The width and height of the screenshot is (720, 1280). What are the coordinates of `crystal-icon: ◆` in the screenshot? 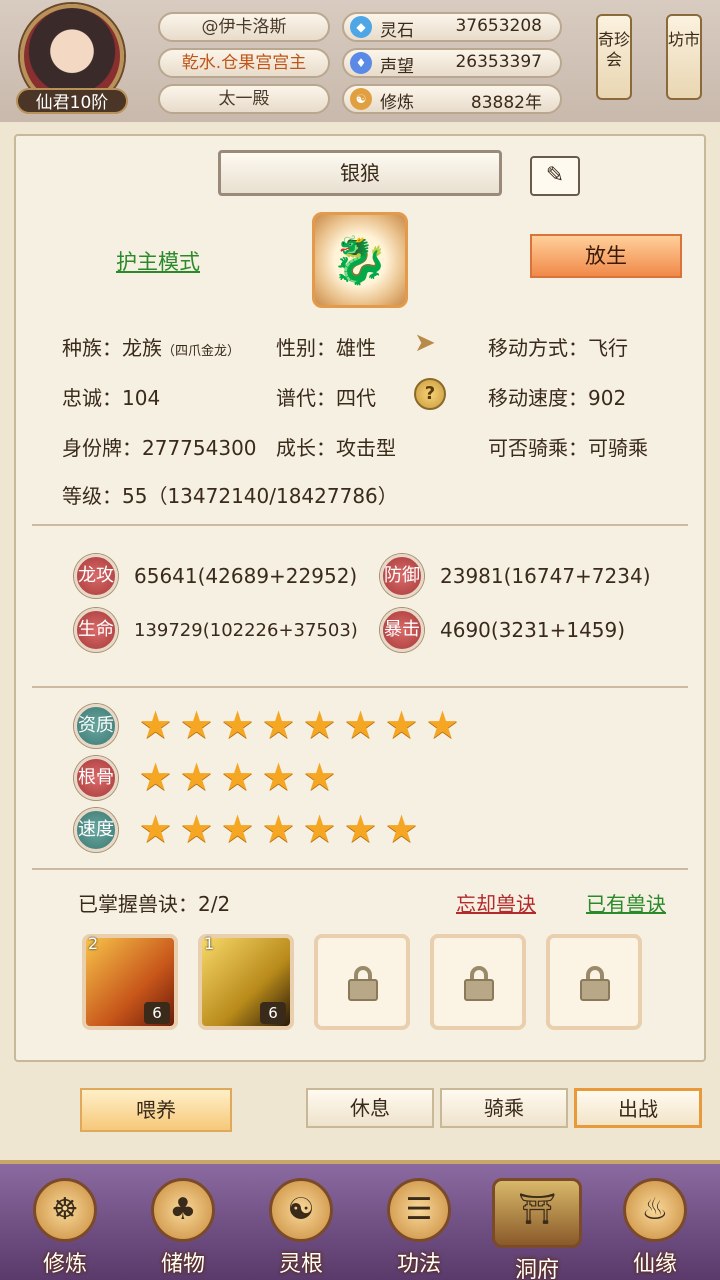 It's located at (361, 27).